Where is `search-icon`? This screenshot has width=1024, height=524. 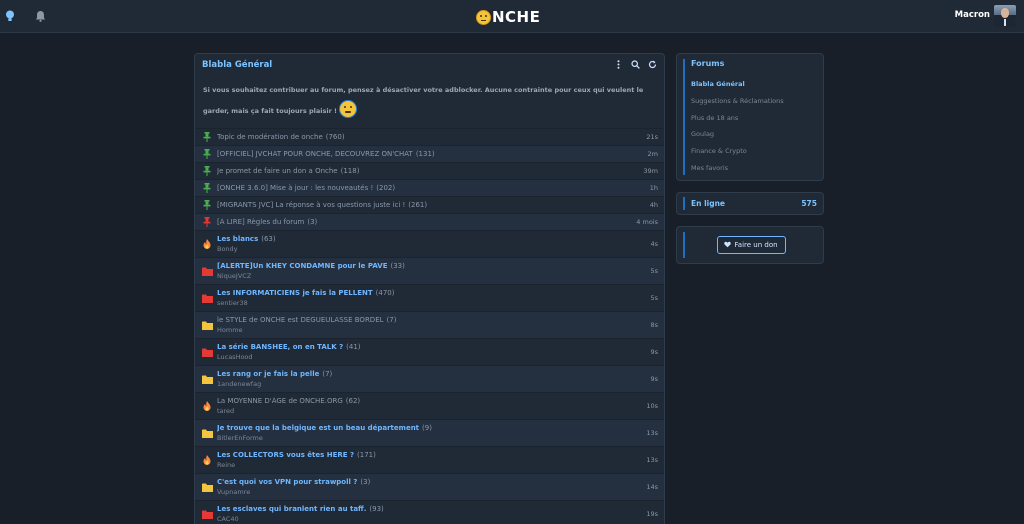
search-icon is located at coordinates (635, 65).